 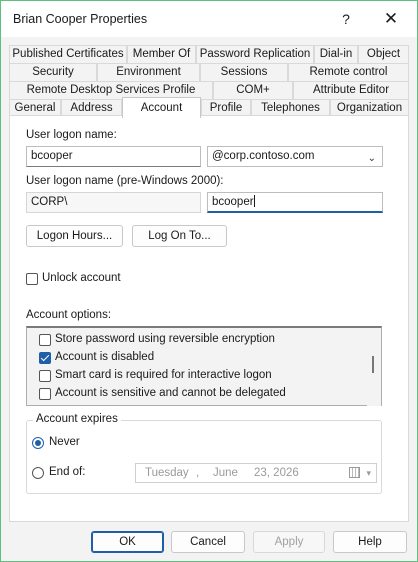 What do you see at coordinates (263, 156) in the screenshot?
I see `upn-suffix-value: @corp.contoso.com` at bounding box center [263, 156].